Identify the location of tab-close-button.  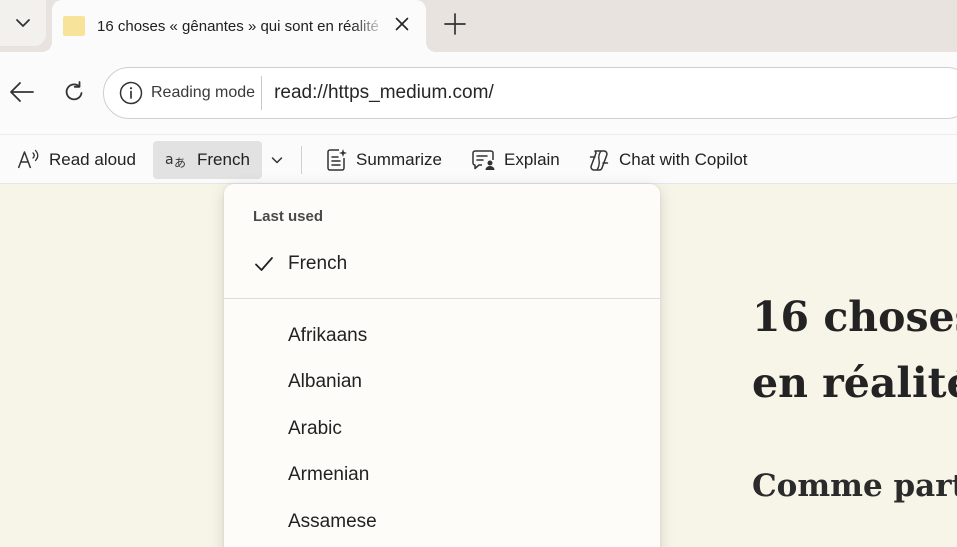
(402, 24).